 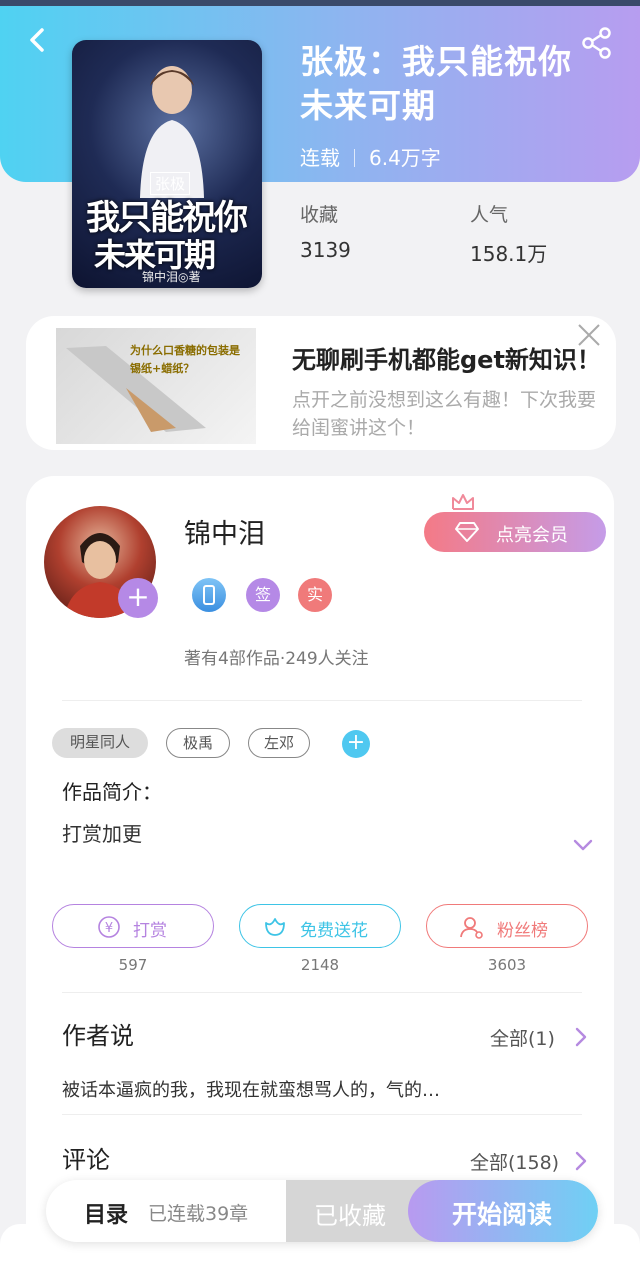 I want to click on author-says-title: 作者说, so click(x=98, y=1036).